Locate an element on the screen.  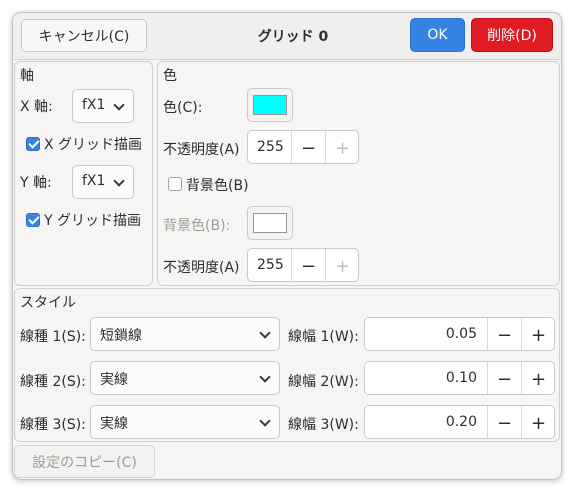
axis-heading: 軸 is located at coordinates (27, 76).